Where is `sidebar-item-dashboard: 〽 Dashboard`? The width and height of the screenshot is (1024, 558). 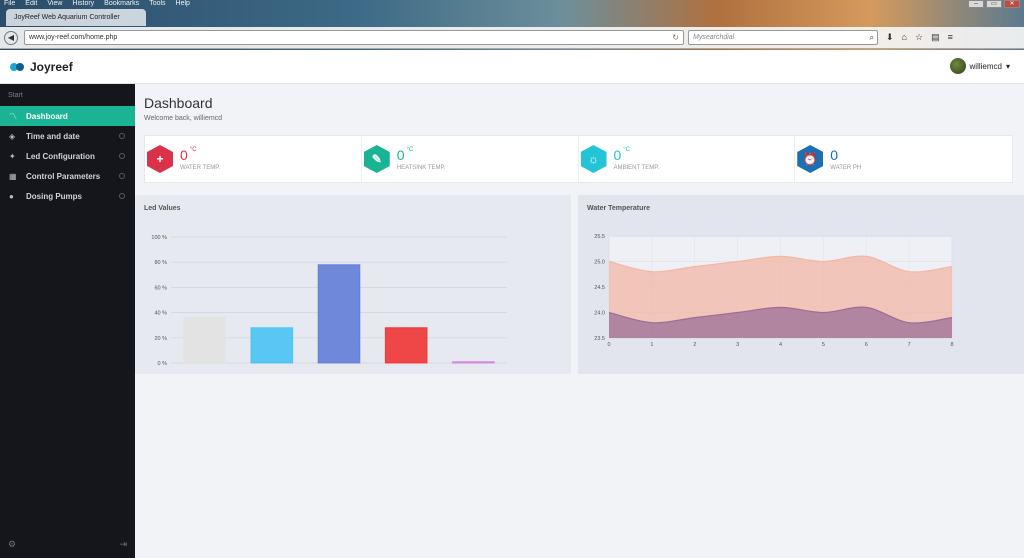 sidebar-item-dashboard: 〽 Dashboard is located at coordinates (67, 116).